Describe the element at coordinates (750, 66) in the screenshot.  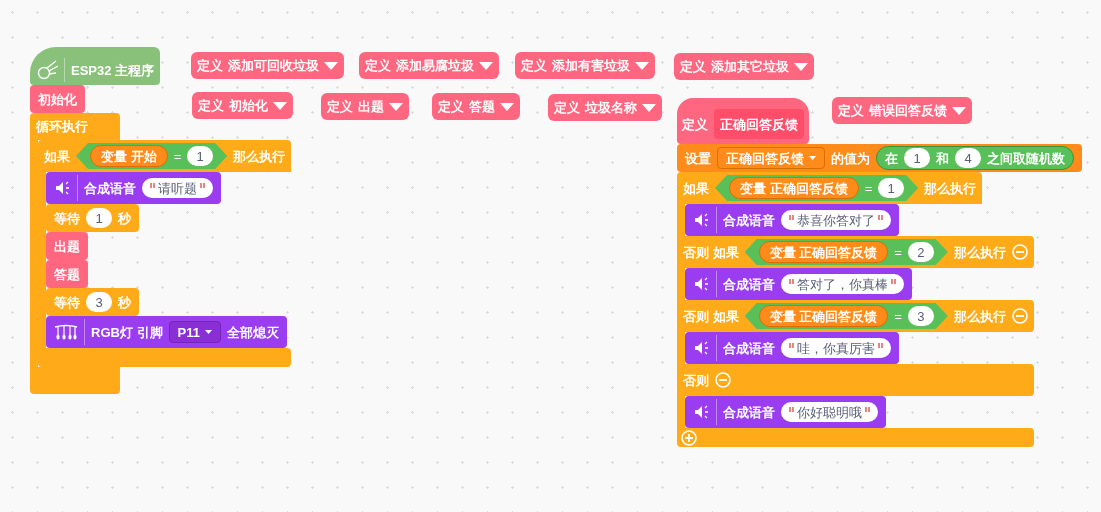
I see `block-label: 添加其它垃圾` at that location.